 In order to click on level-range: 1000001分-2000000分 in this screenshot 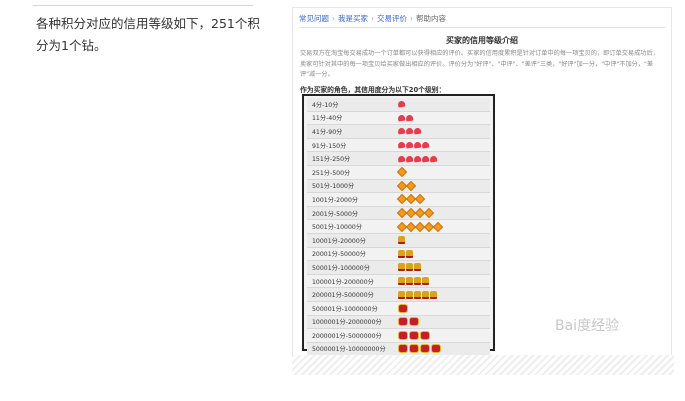, I will do `click(347, 323)`.